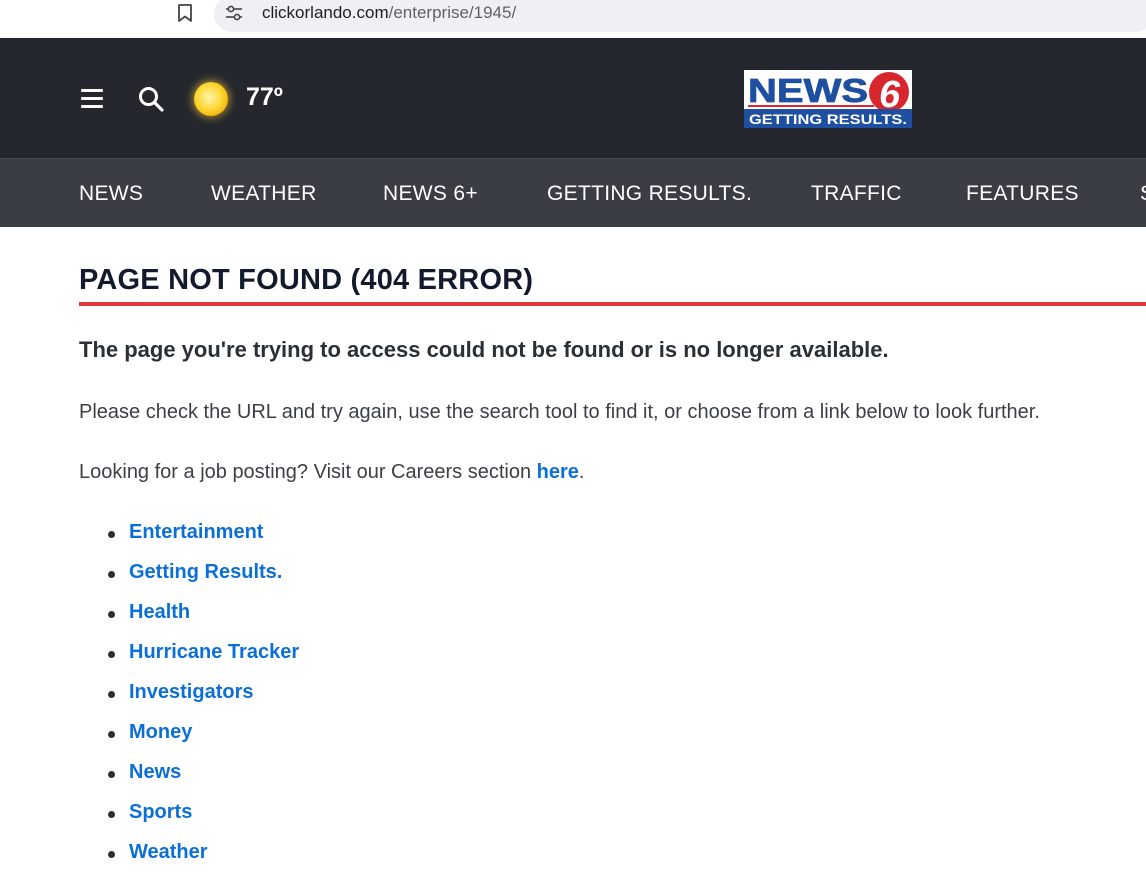 Image resolution: width=1146 pixels, height=893 pixels. I want to click on url-text: clickorlando.com/enterprise/1945/, so click(389, 13).